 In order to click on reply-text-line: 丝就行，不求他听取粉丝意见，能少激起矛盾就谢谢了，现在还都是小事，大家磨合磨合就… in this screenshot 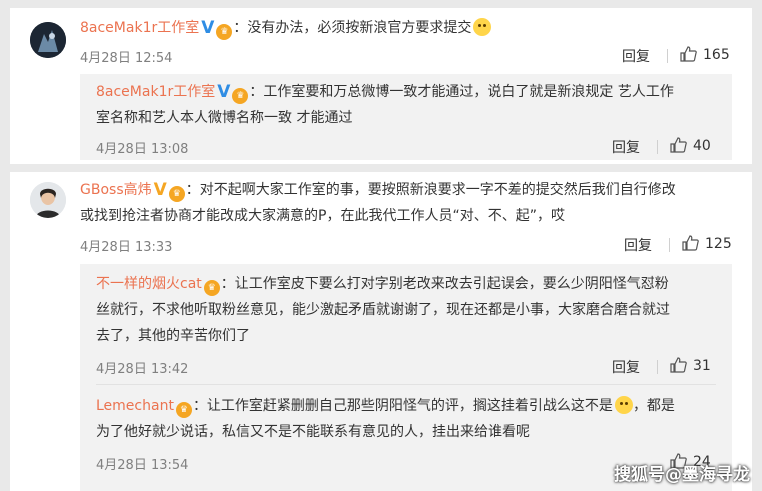, I will do `click(383, 310)`.